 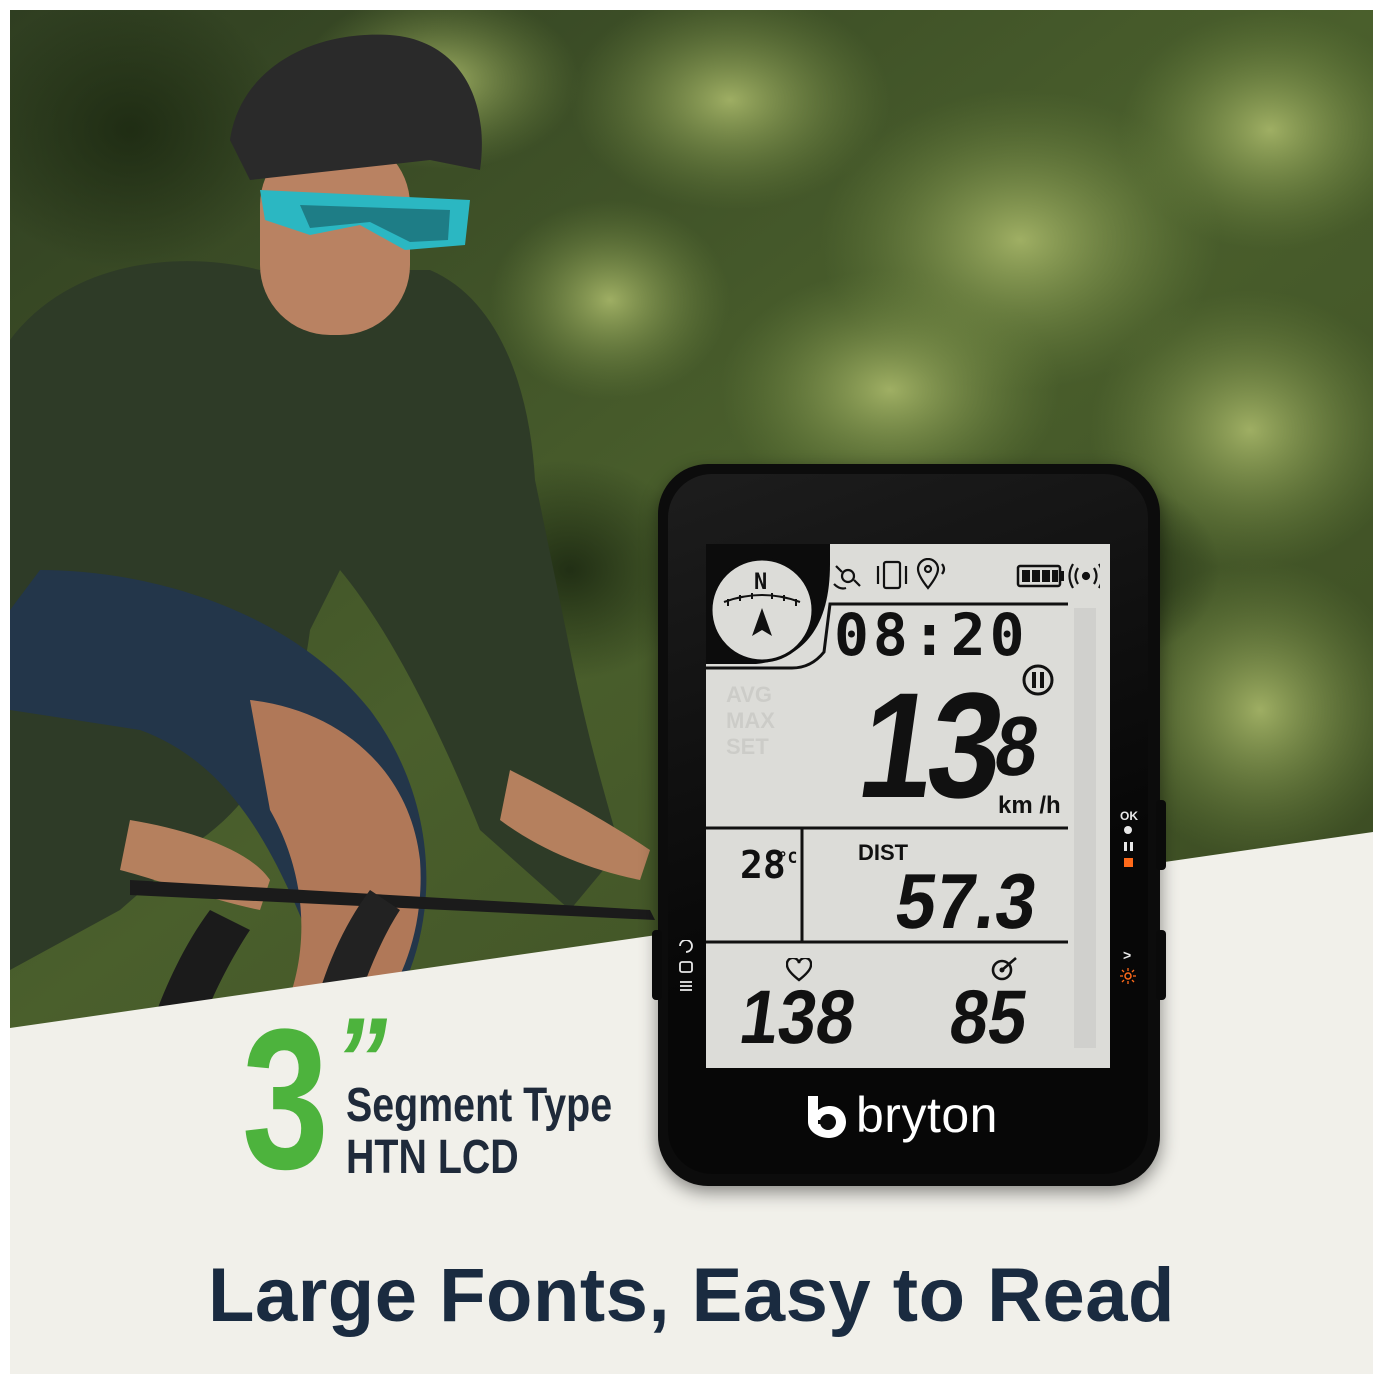 I want to click on pause-icon, so click(x=1125, y=846).